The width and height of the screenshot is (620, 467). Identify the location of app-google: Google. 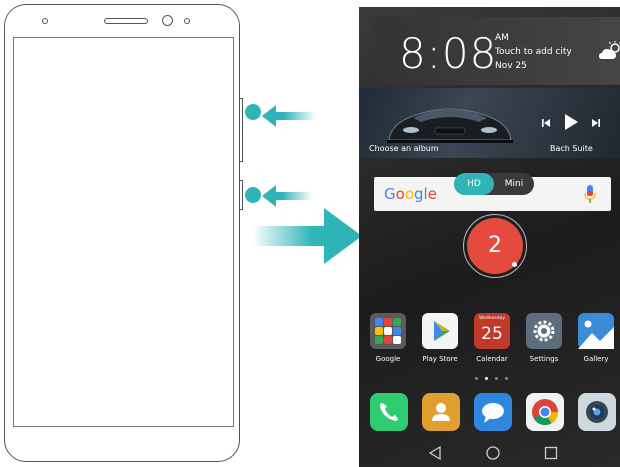
(388, 338).